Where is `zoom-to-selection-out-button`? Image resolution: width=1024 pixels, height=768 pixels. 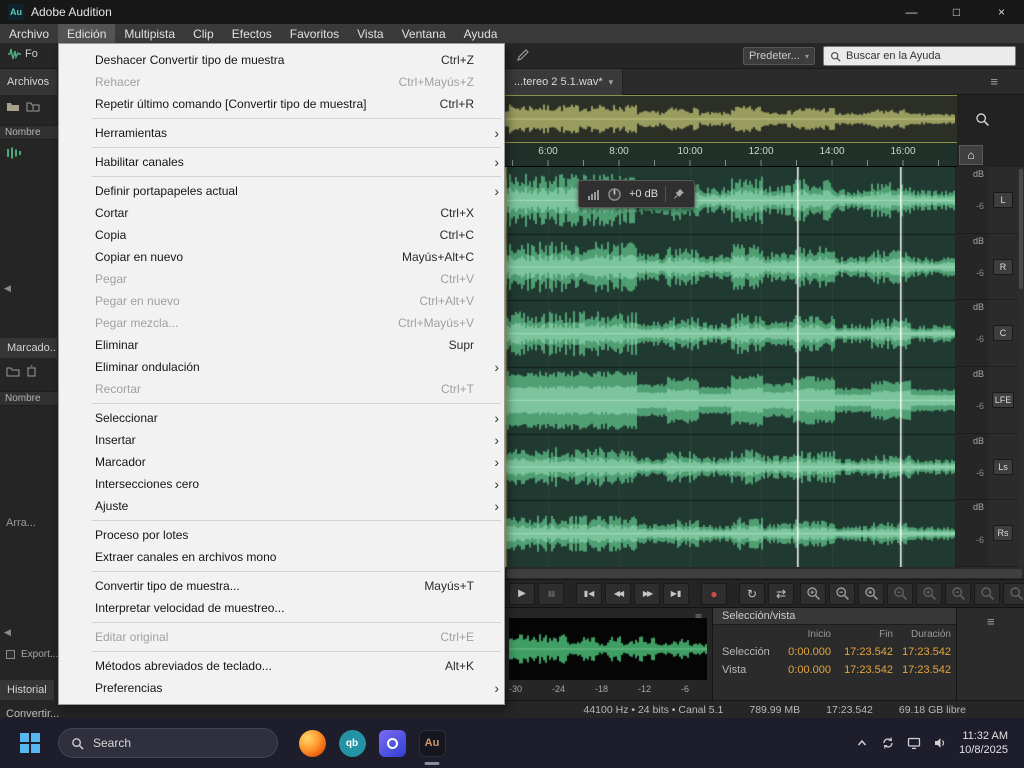
zoom-to-selection-out-button is located at coordinates (958, 593).